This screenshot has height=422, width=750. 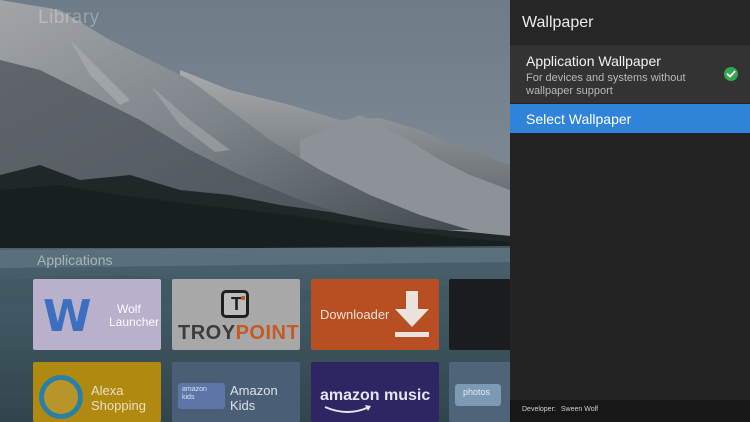 I want to click on amazon-music-label: amazon music, so click(x=375, y=395).